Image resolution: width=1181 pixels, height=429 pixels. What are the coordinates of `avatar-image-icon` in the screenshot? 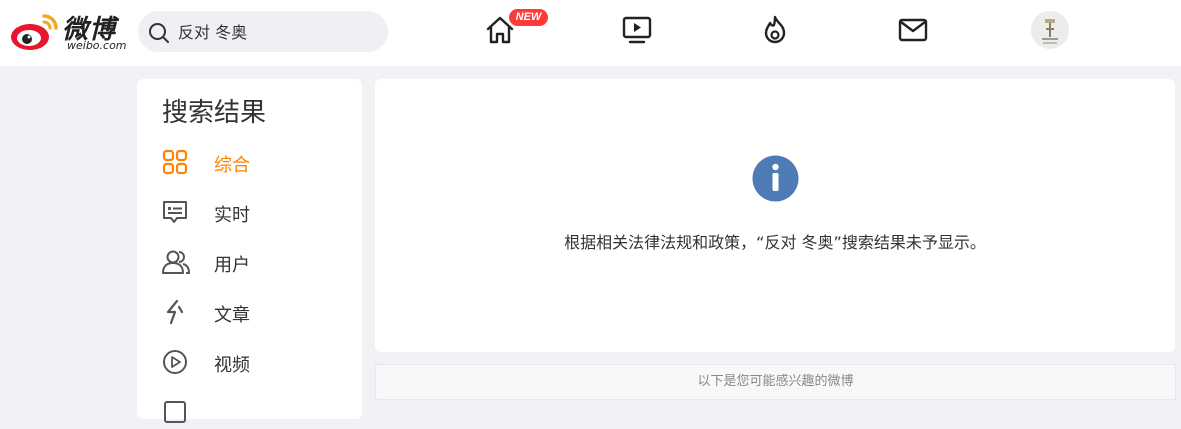 It's located at (1050, 30).